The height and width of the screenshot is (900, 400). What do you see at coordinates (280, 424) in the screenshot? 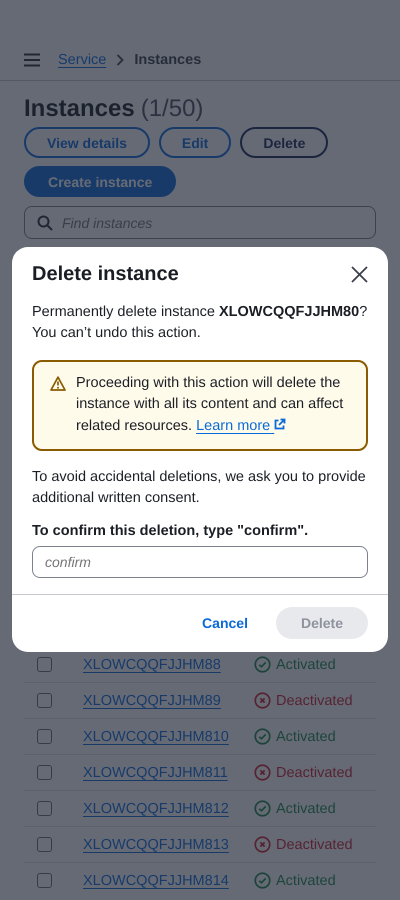
I see `external-link-icon` at bounding box center [280, 424].